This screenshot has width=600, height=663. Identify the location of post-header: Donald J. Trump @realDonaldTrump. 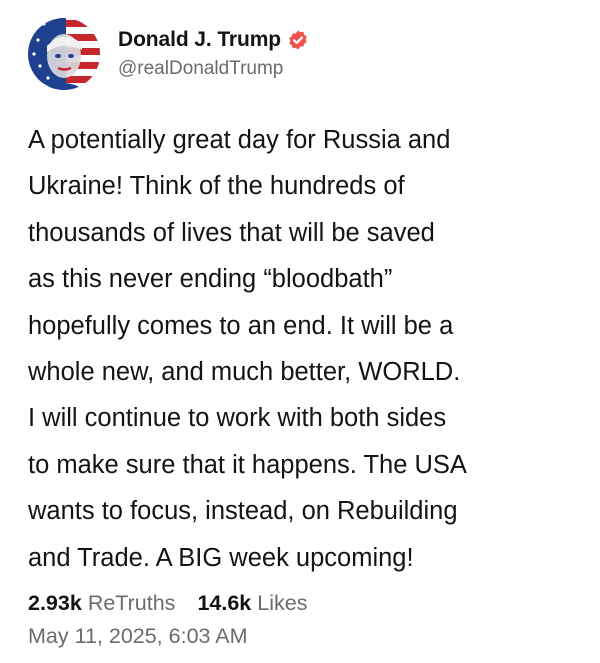
(302, 54).